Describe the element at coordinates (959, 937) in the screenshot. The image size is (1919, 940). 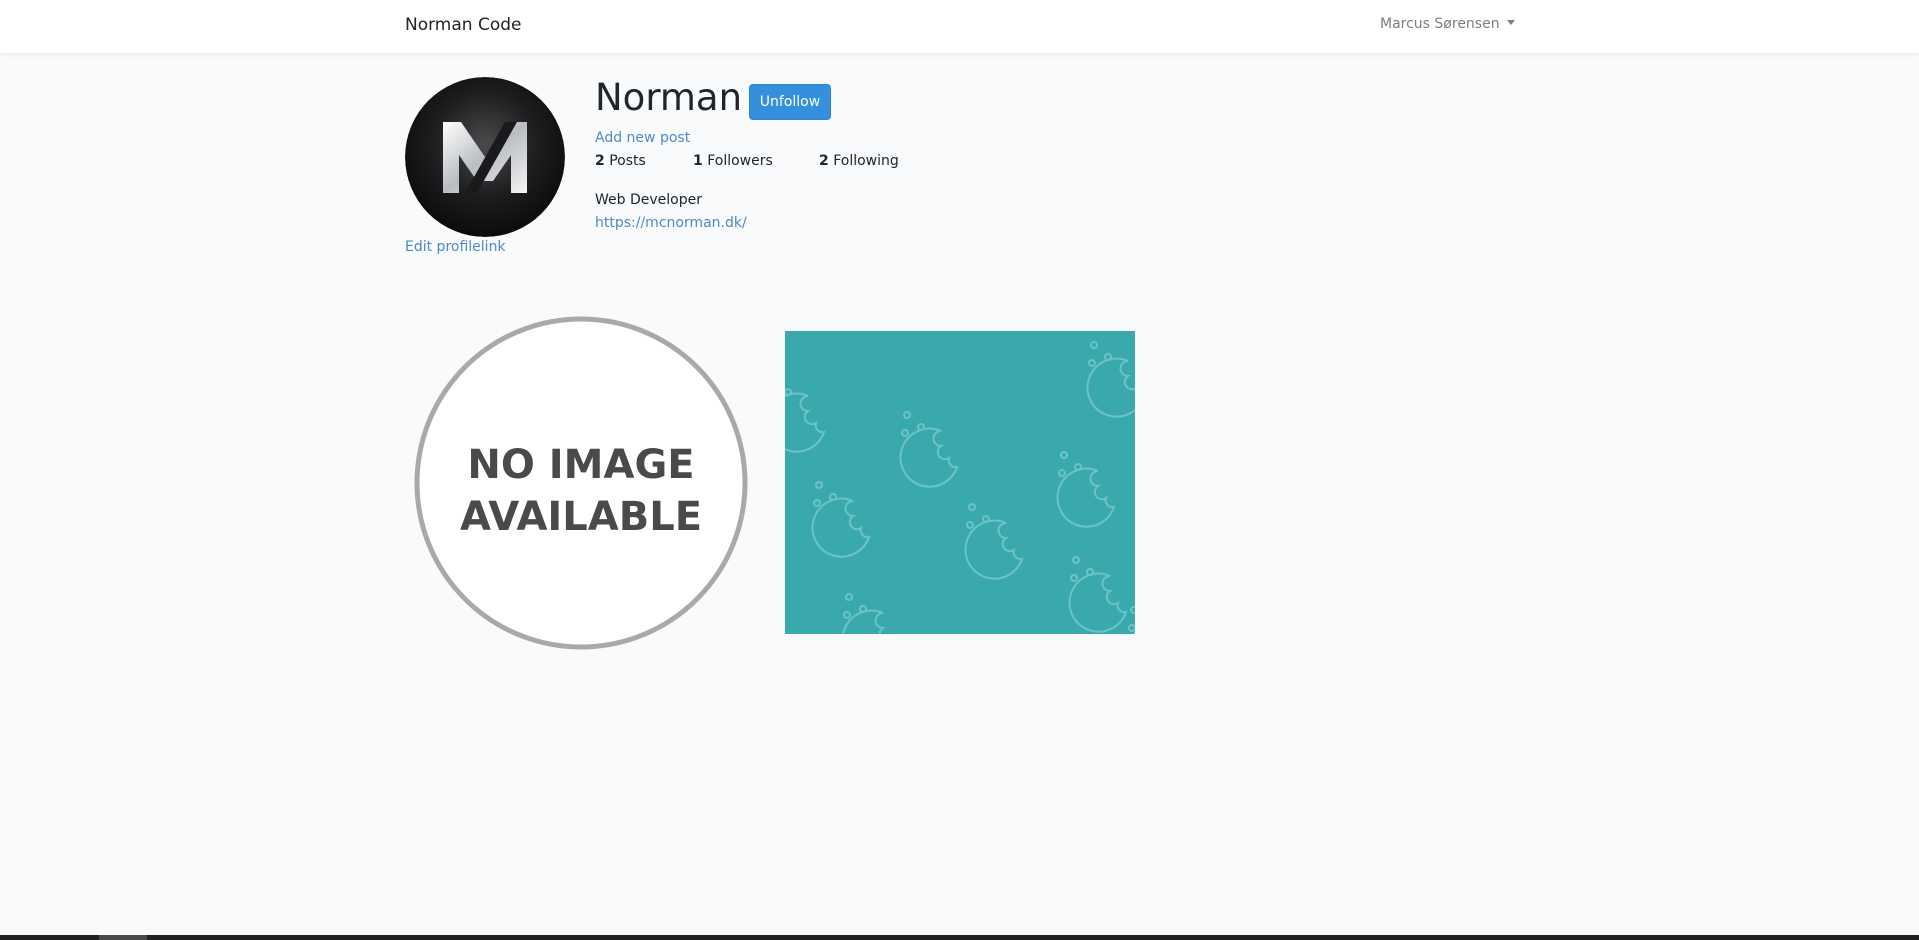
I see `bottom-bar` at that location.